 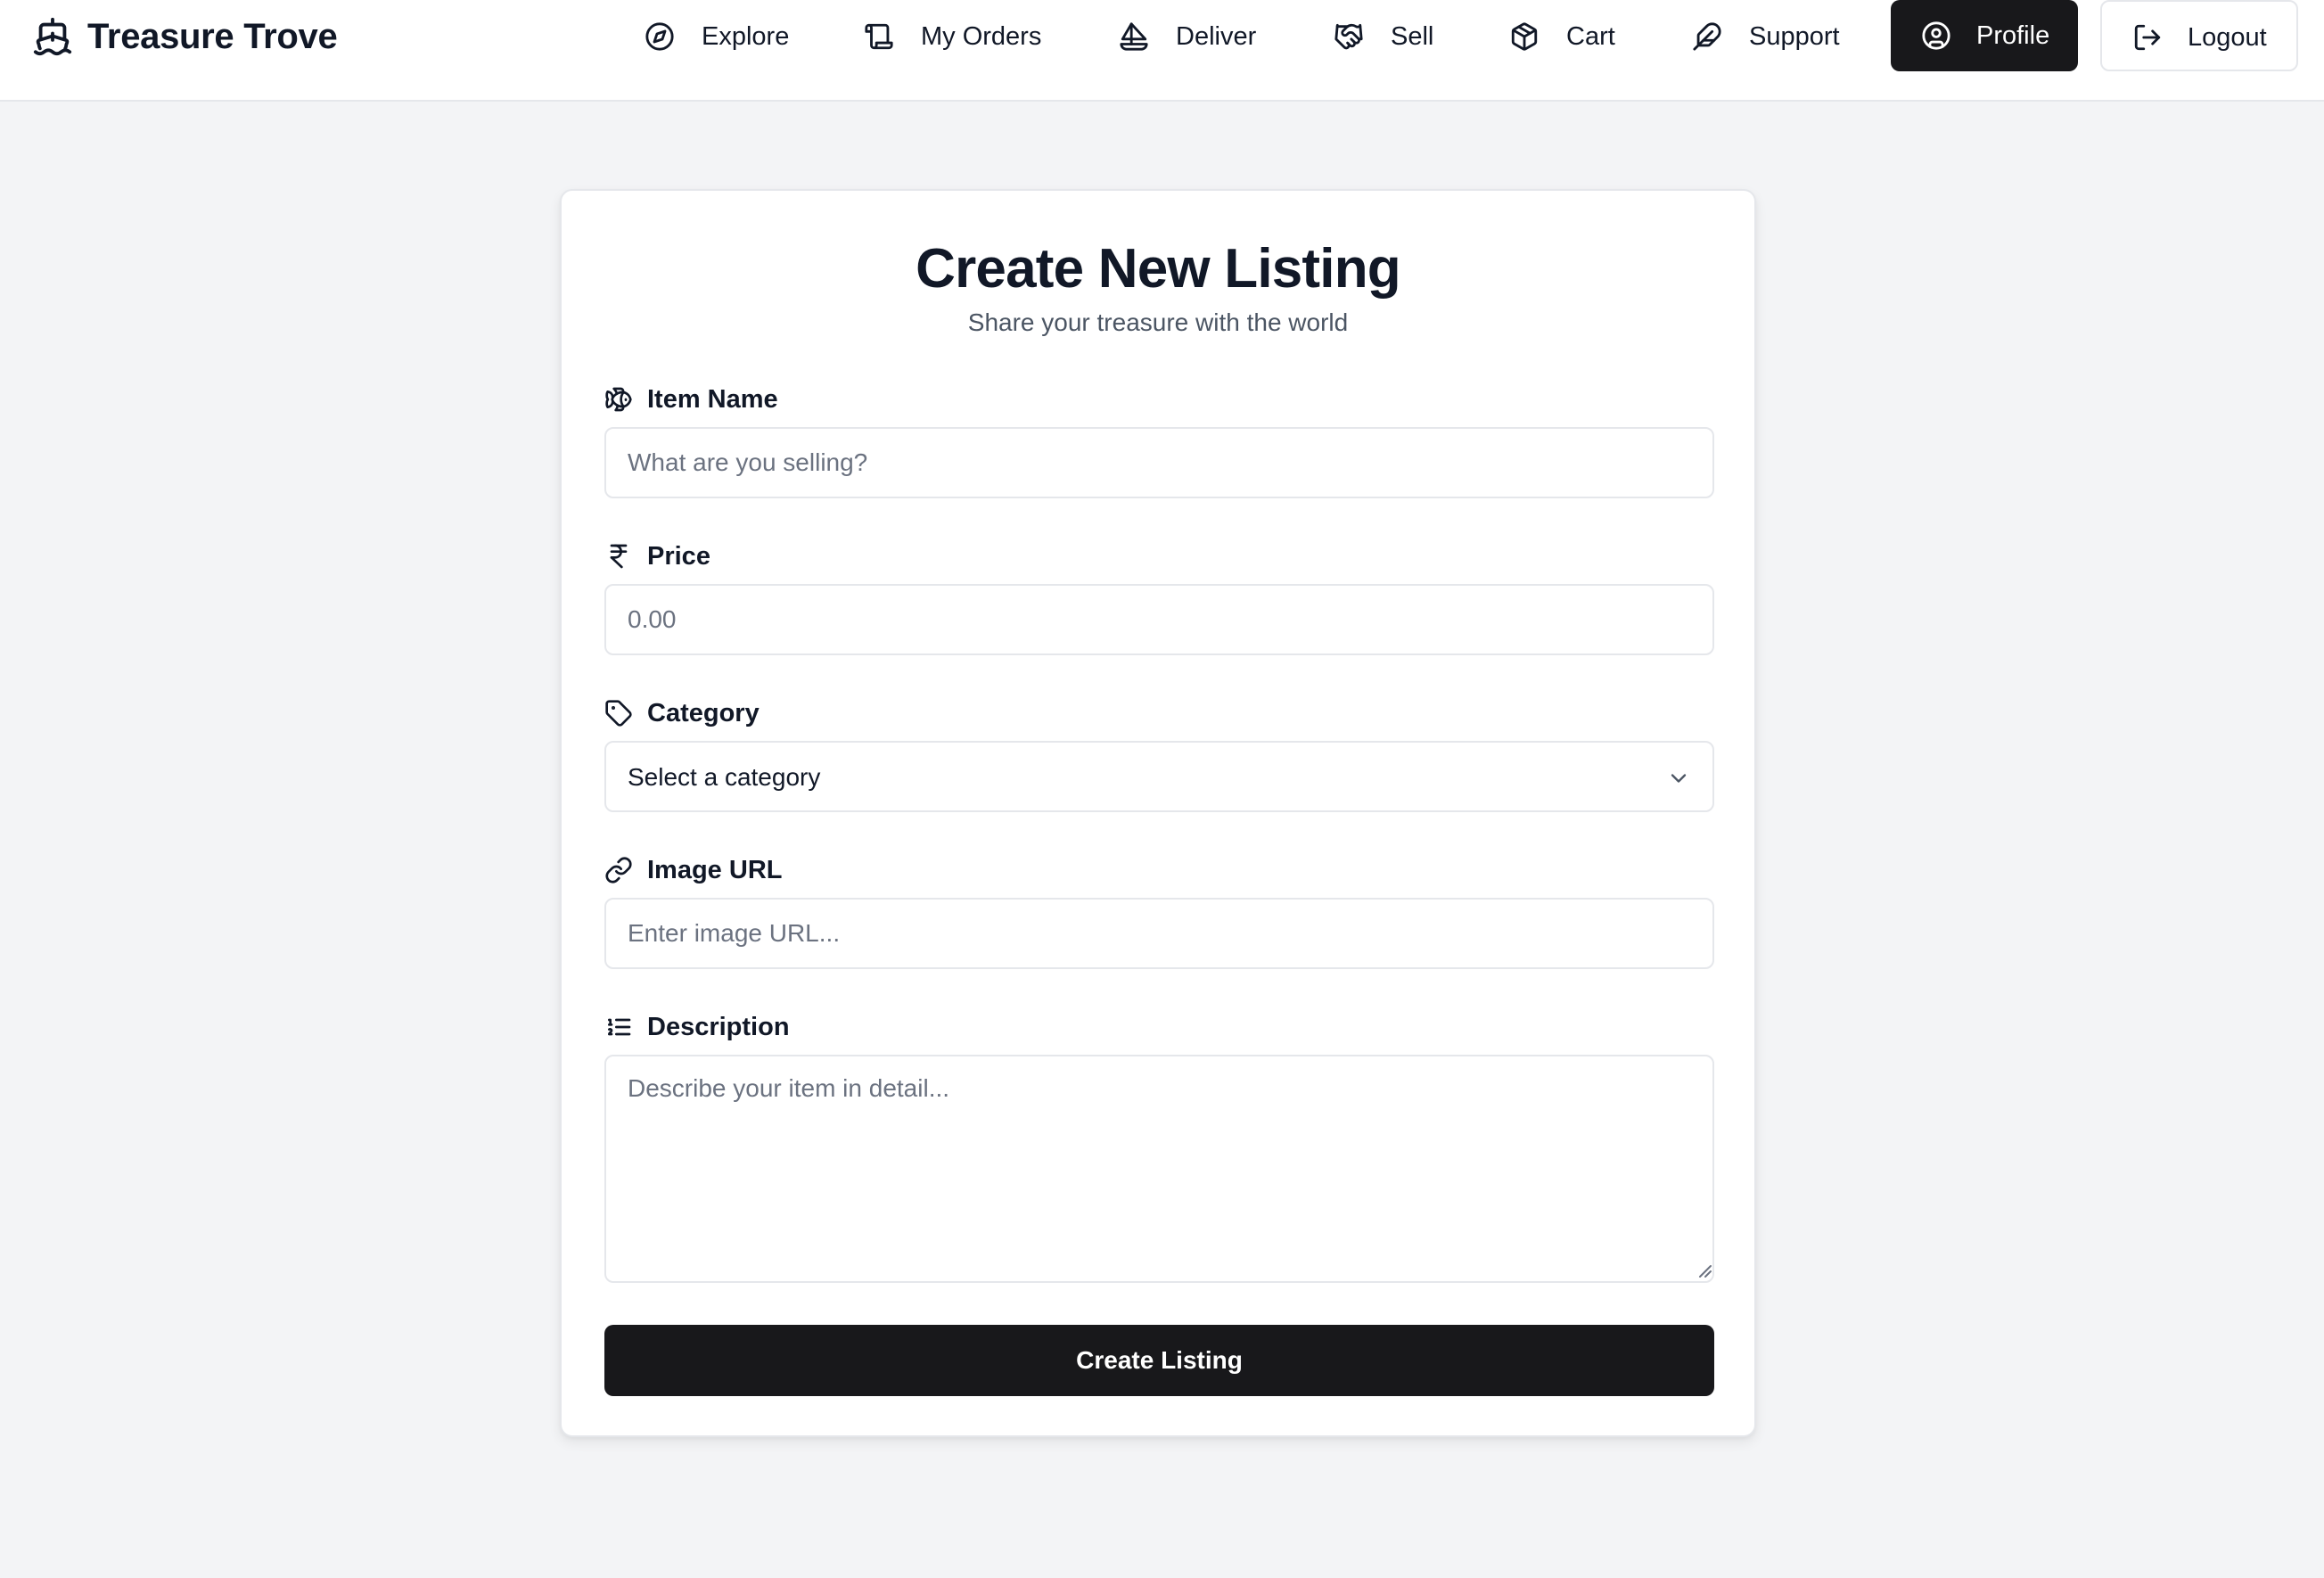 I want to click on item-name-label: Item Name, so click(x=691, y=399).